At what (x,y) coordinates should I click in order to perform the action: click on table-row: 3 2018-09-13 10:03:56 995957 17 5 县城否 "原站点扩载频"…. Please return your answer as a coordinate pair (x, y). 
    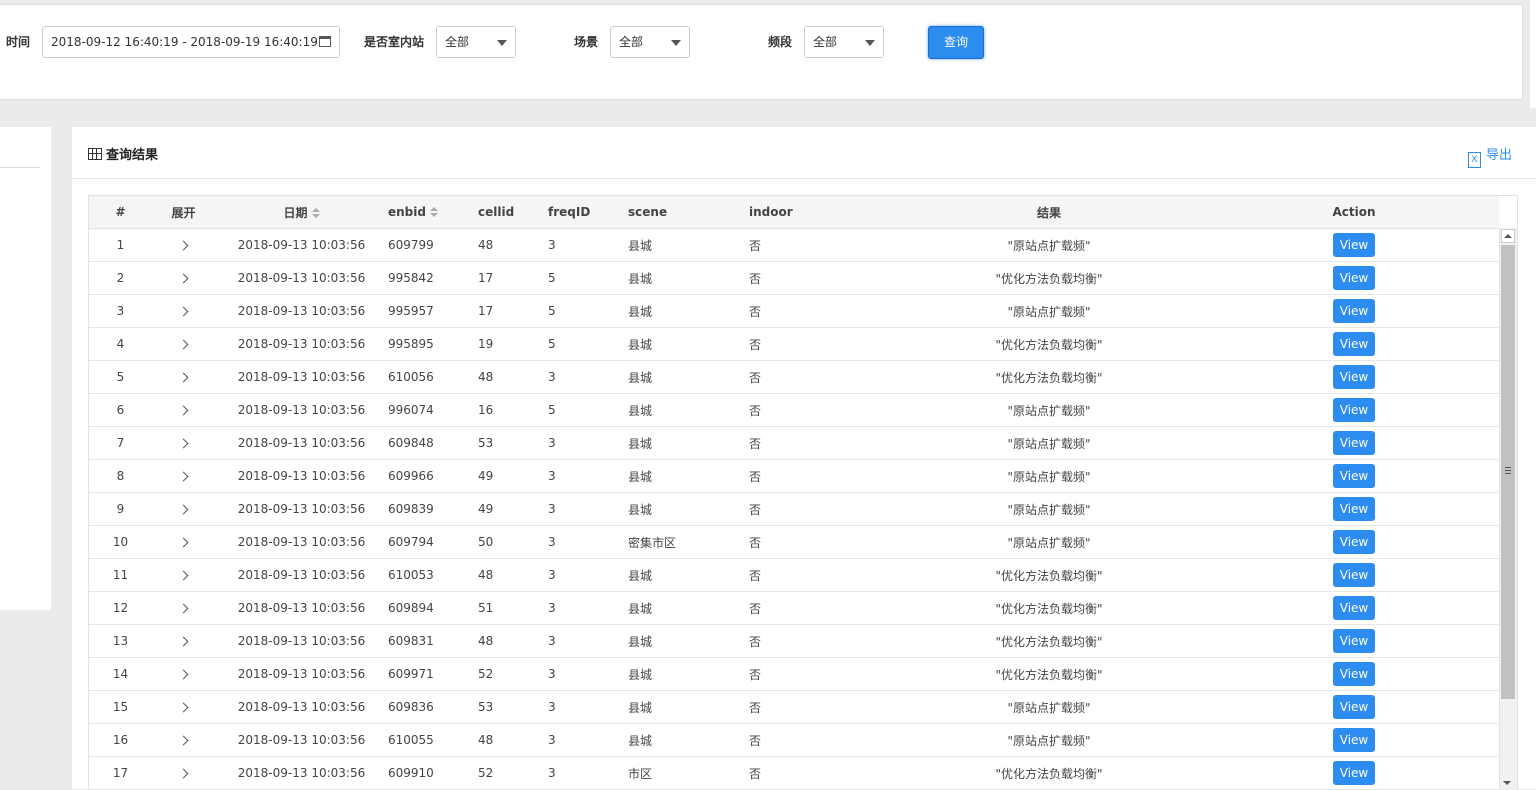
    Looking at the image, I should click on (794, 311).